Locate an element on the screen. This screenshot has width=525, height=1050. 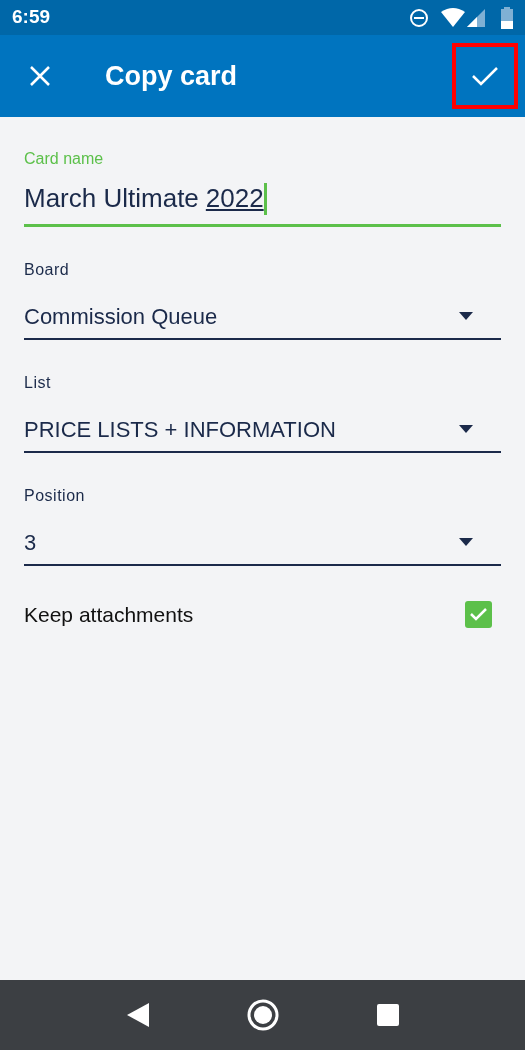
dropdown-field: 3 is located at coordinates (262, 543).